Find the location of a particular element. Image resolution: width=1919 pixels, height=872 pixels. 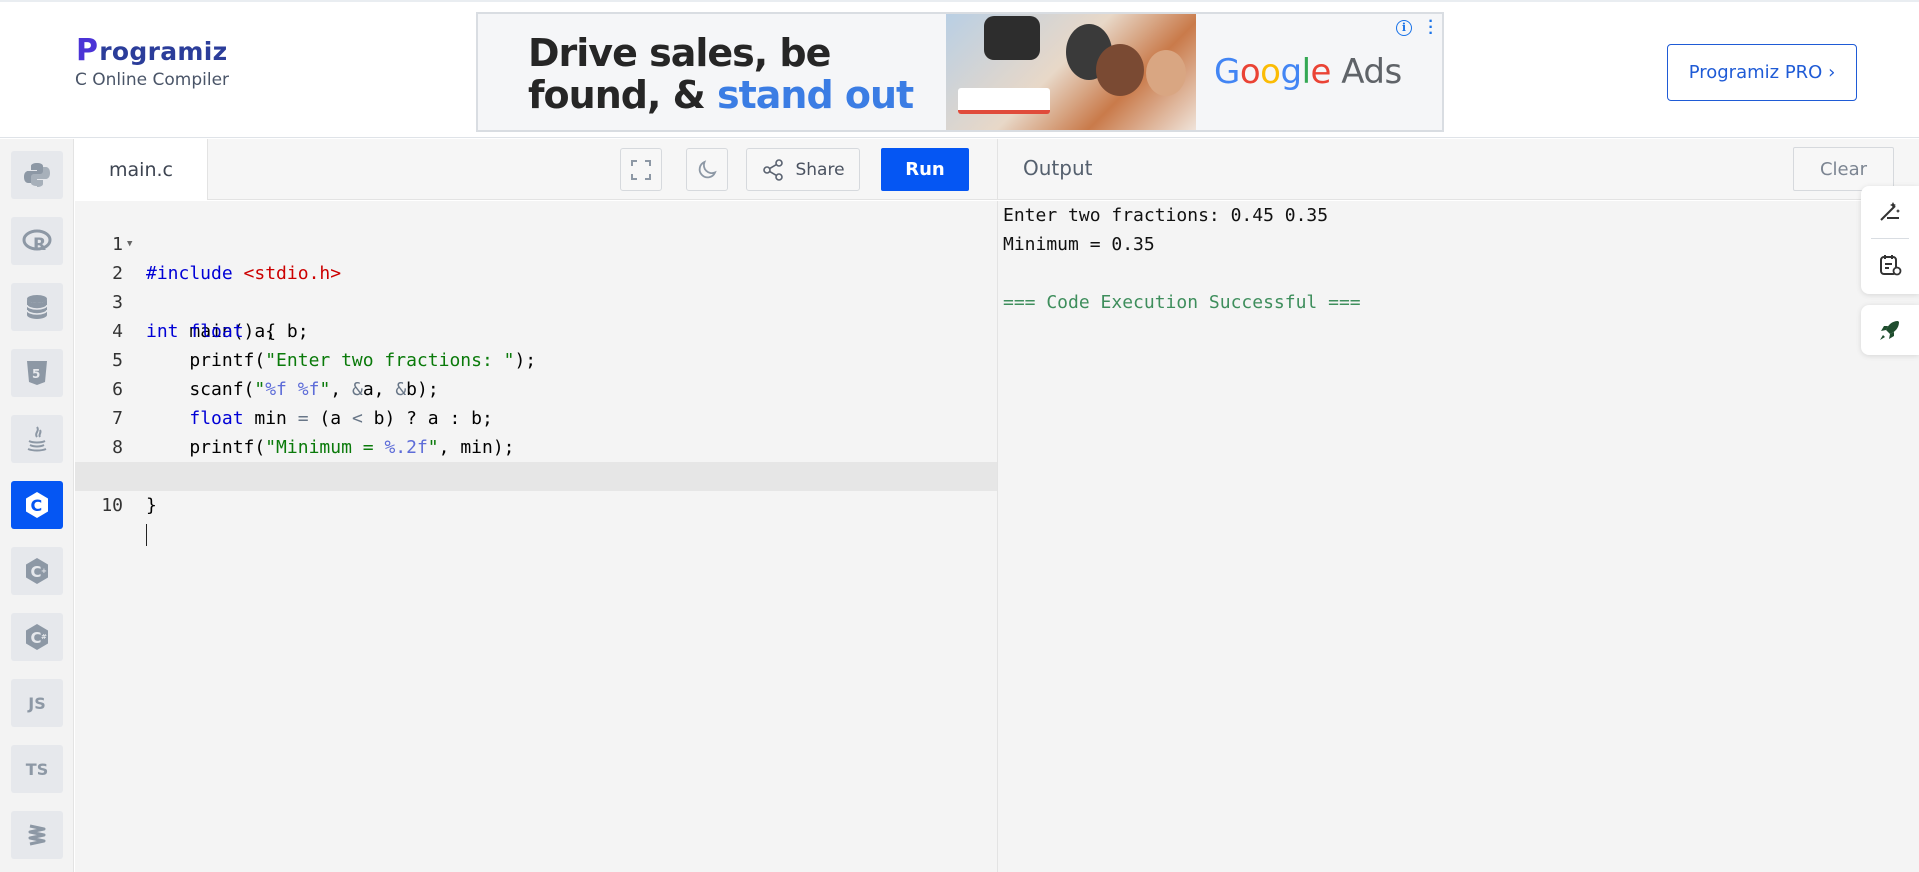

code-text: } is located at coordinates (151, 505).